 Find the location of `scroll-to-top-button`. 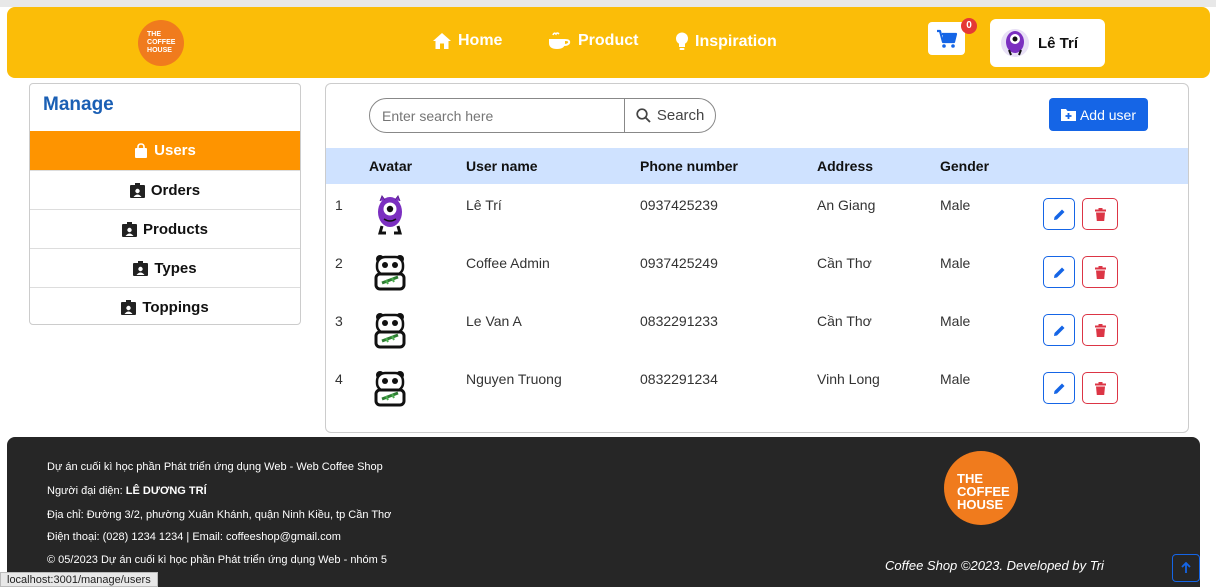

scroll-to-top-button is located at coordinates (1186, 568).